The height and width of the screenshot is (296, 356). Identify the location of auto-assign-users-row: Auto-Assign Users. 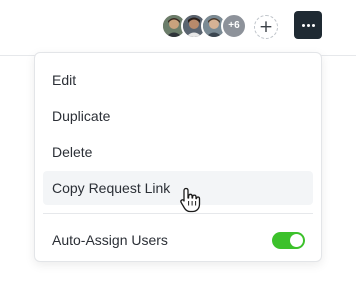
(178, 240).